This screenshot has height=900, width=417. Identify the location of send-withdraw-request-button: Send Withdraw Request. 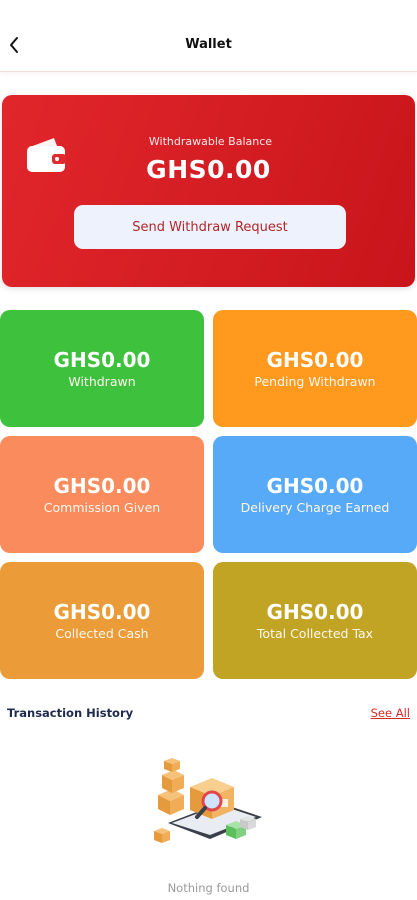
(210, 227).